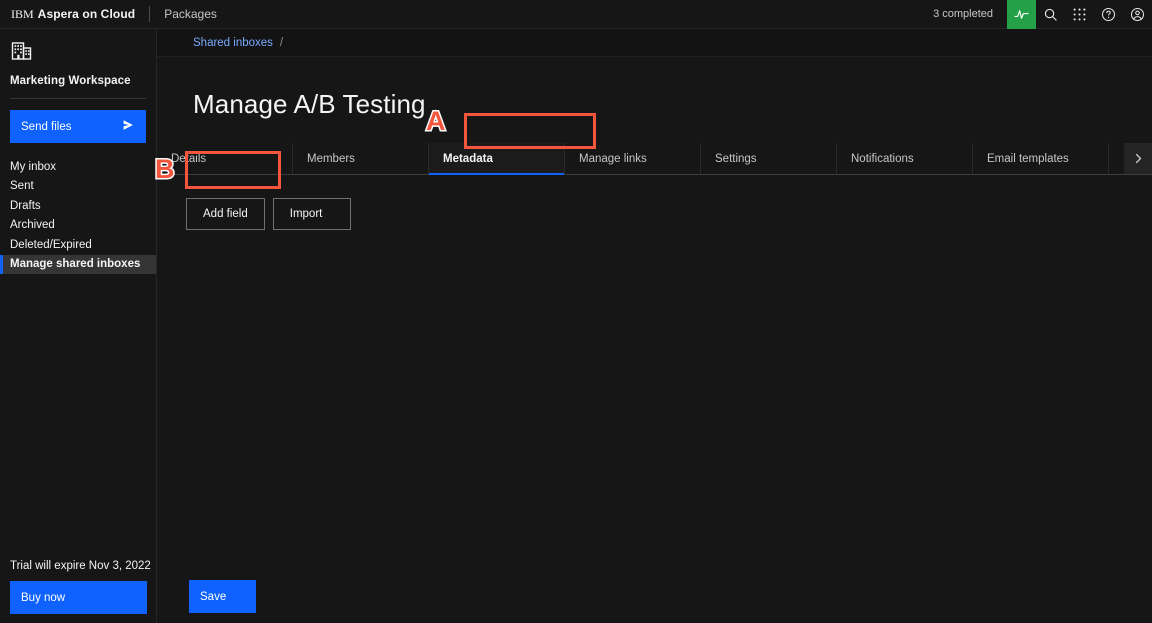 The height and width of the screenshot is (623, 1152). I want to click on tab-details: Details, so click(225, 158).